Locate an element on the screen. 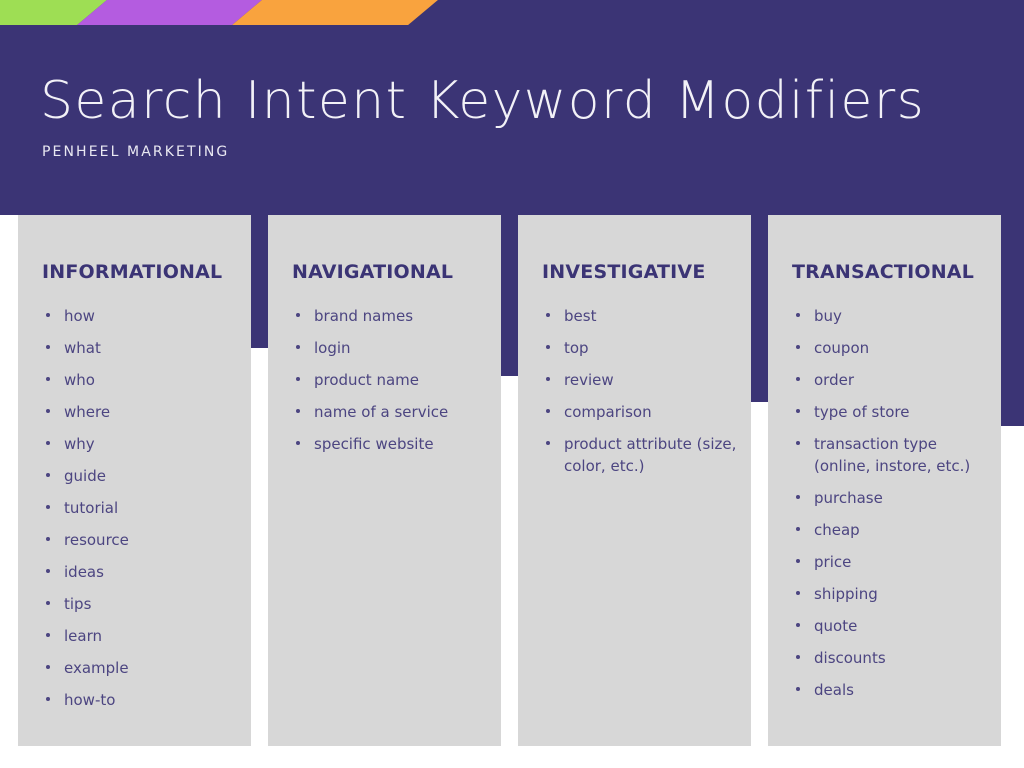 The height and width of the screenshot is (768, 1024). keyword-label: deals is located at coordinates (834, 690).